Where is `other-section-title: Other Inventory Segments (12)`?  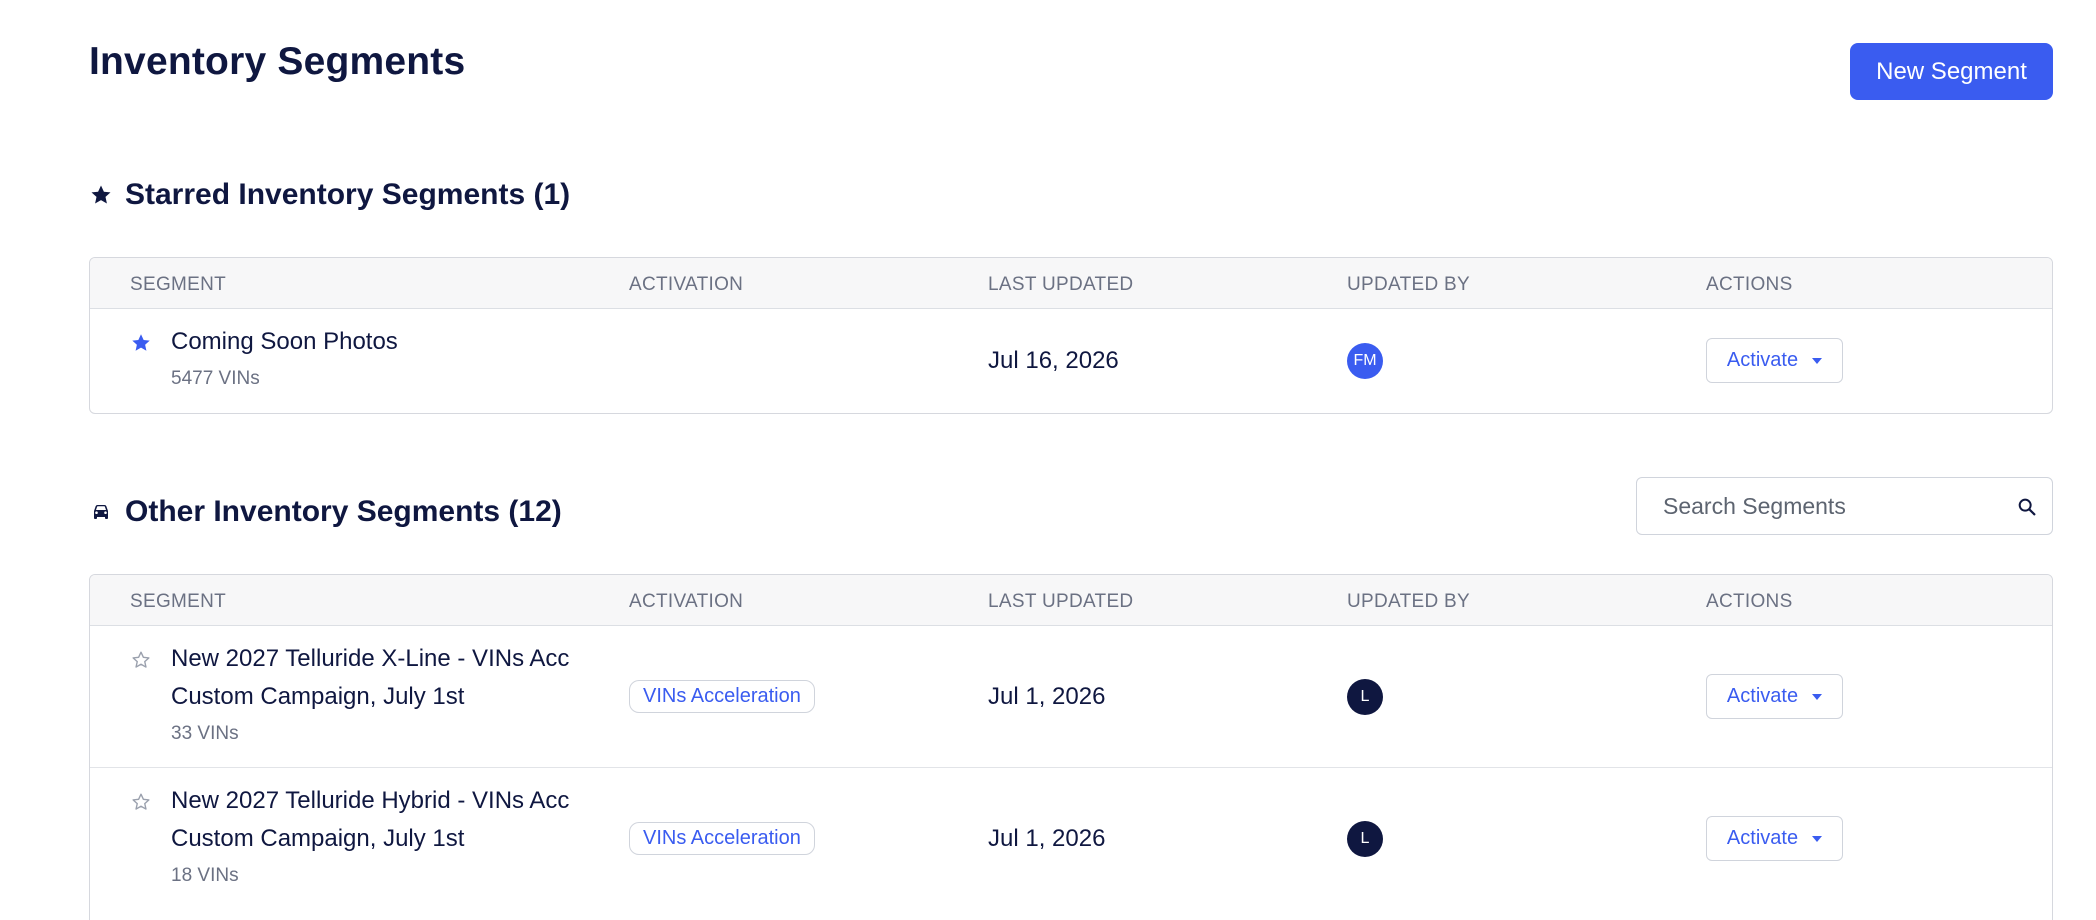 other-section-title: Other Inventory Segments (12) is located at coordinates (325, 512).